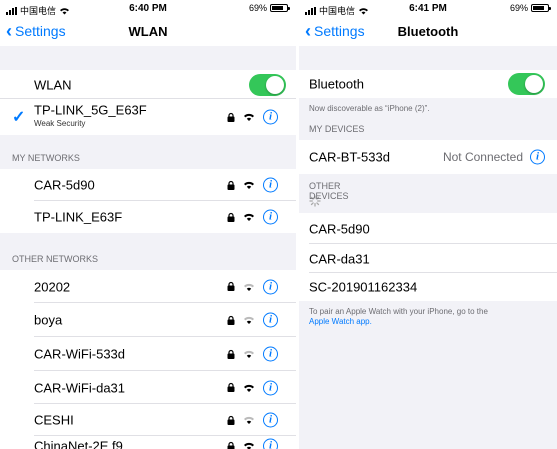 The image size is (557, 449). Describe the element at coordinates (148, 354) in the screenshot. I see `network-row: CAR-WiFi-533d i` at that location.